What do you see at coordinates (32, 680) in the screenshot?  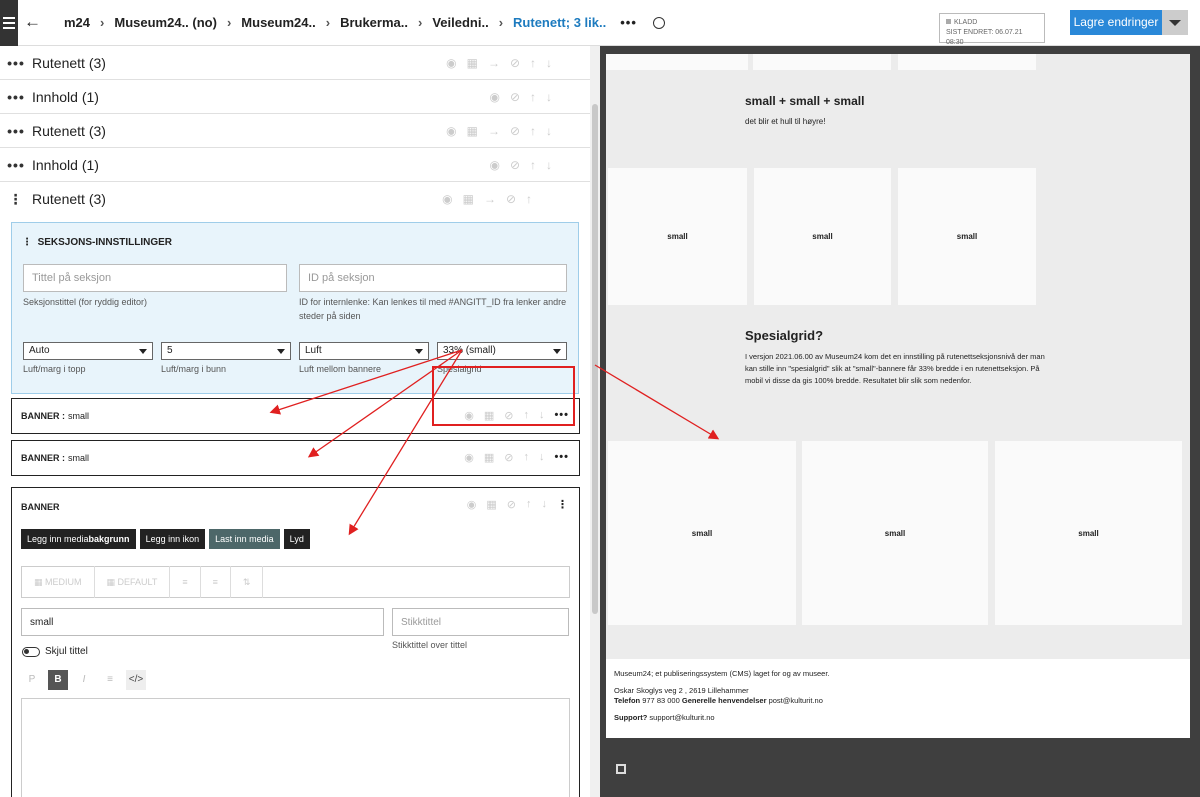 I see `paragraph-button: P` at bounding box center [32, 680].